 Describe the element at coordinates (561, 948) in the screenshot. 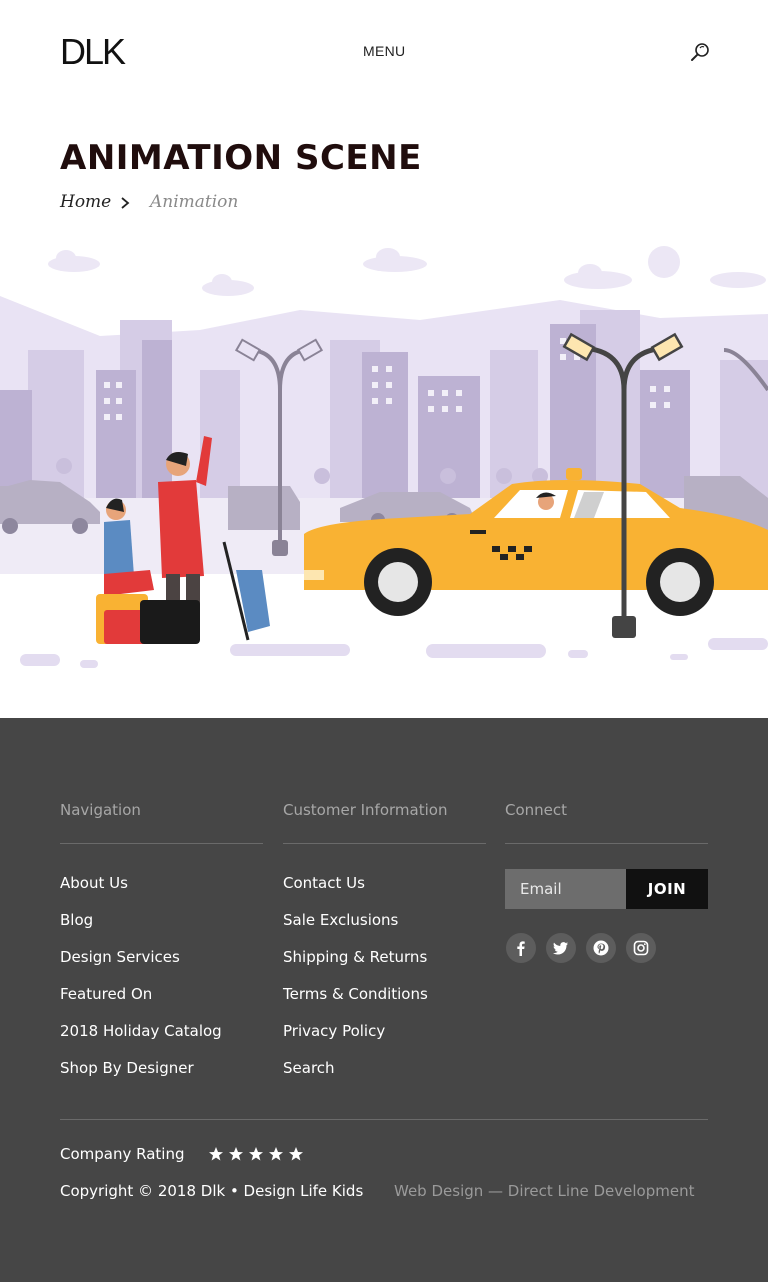

I see `twitter-icon` at that location.